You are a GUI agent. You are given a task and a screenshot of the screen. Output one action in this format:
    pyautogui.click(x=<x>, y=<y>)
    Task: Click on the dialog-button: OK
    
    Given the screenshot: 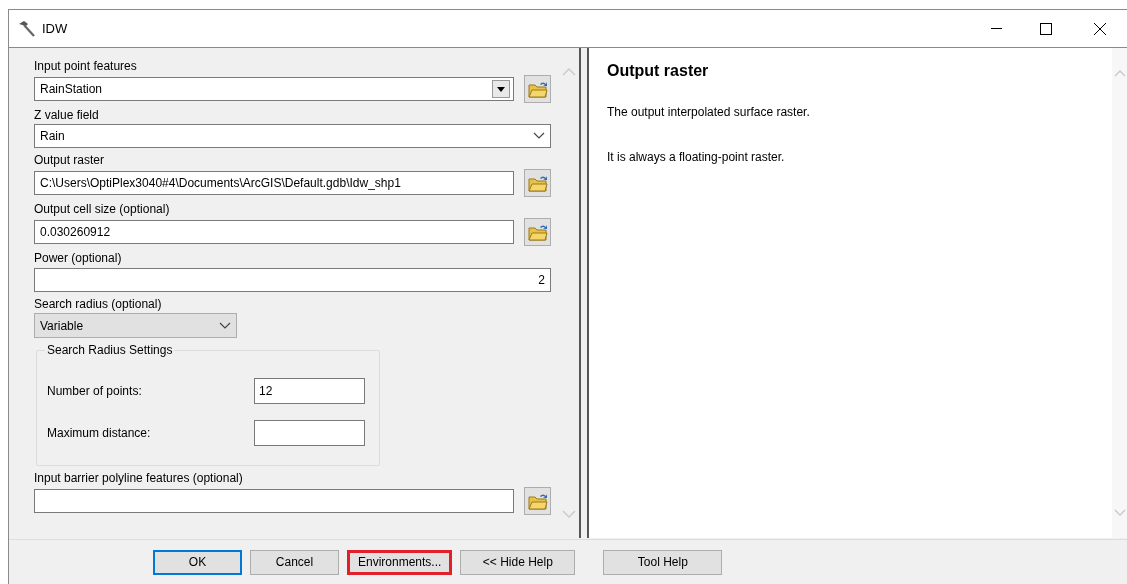 What is the action you would take?
    pyautogui.click(x=197, y=562)
    